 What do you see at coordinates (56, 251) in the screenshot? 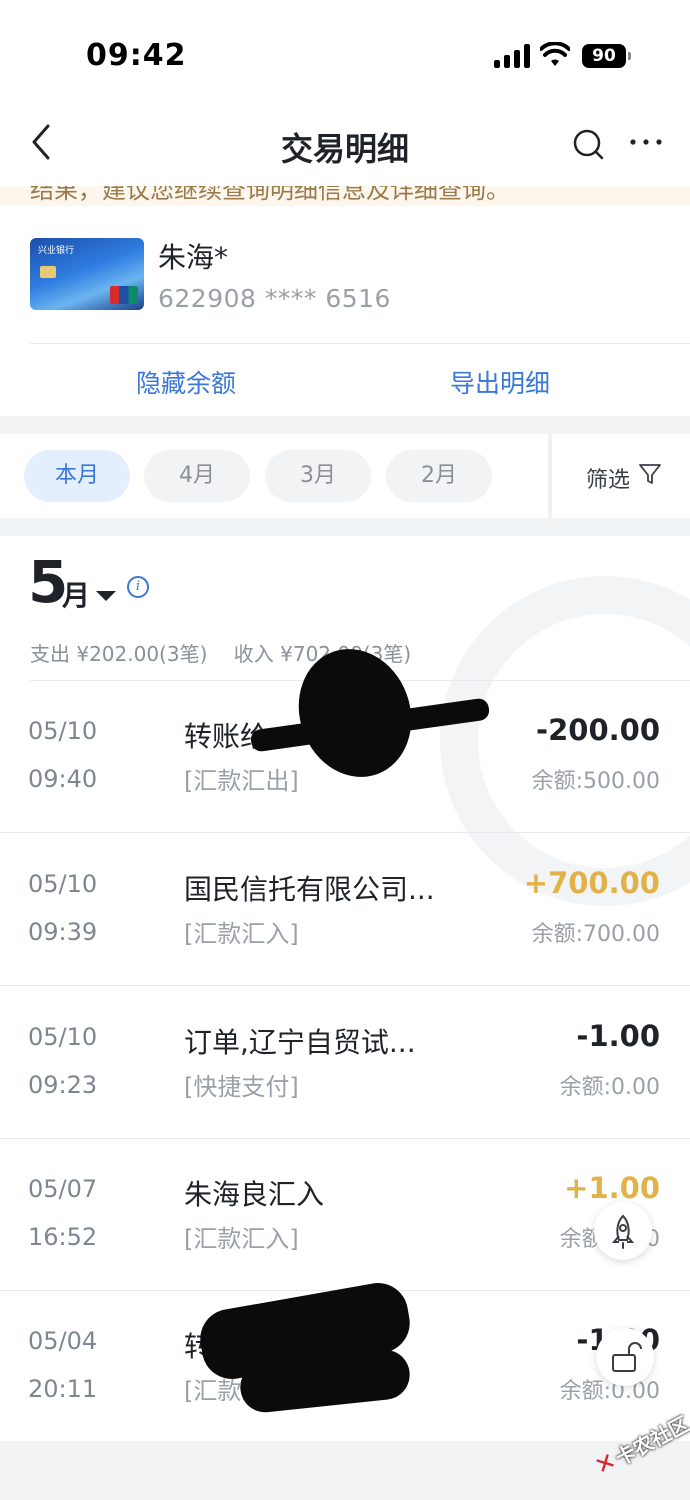
I see `card-bank-name: 兴业银行` at bounding box center [56, 251].